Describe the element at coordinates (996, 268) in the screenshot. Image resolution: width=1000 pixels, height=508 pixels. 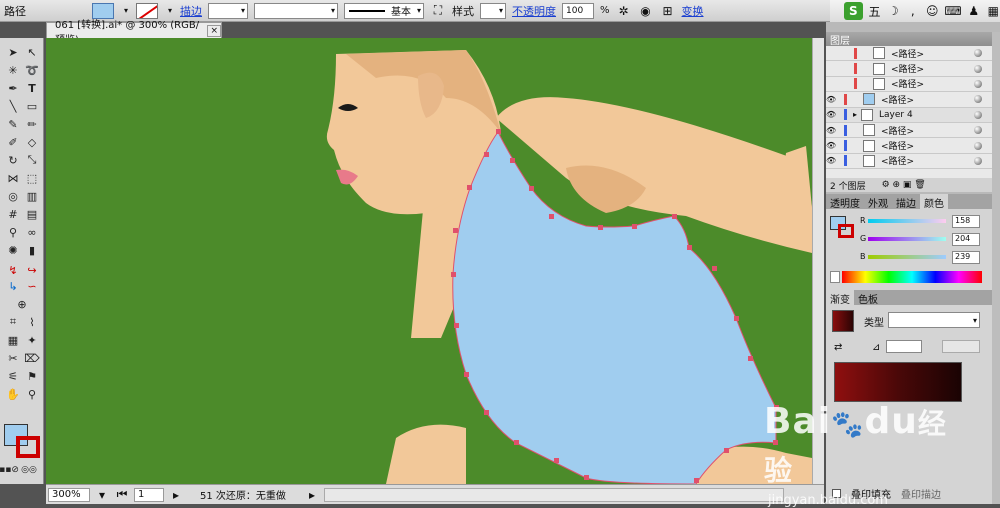
I see `panel-scrollbar` at that location.